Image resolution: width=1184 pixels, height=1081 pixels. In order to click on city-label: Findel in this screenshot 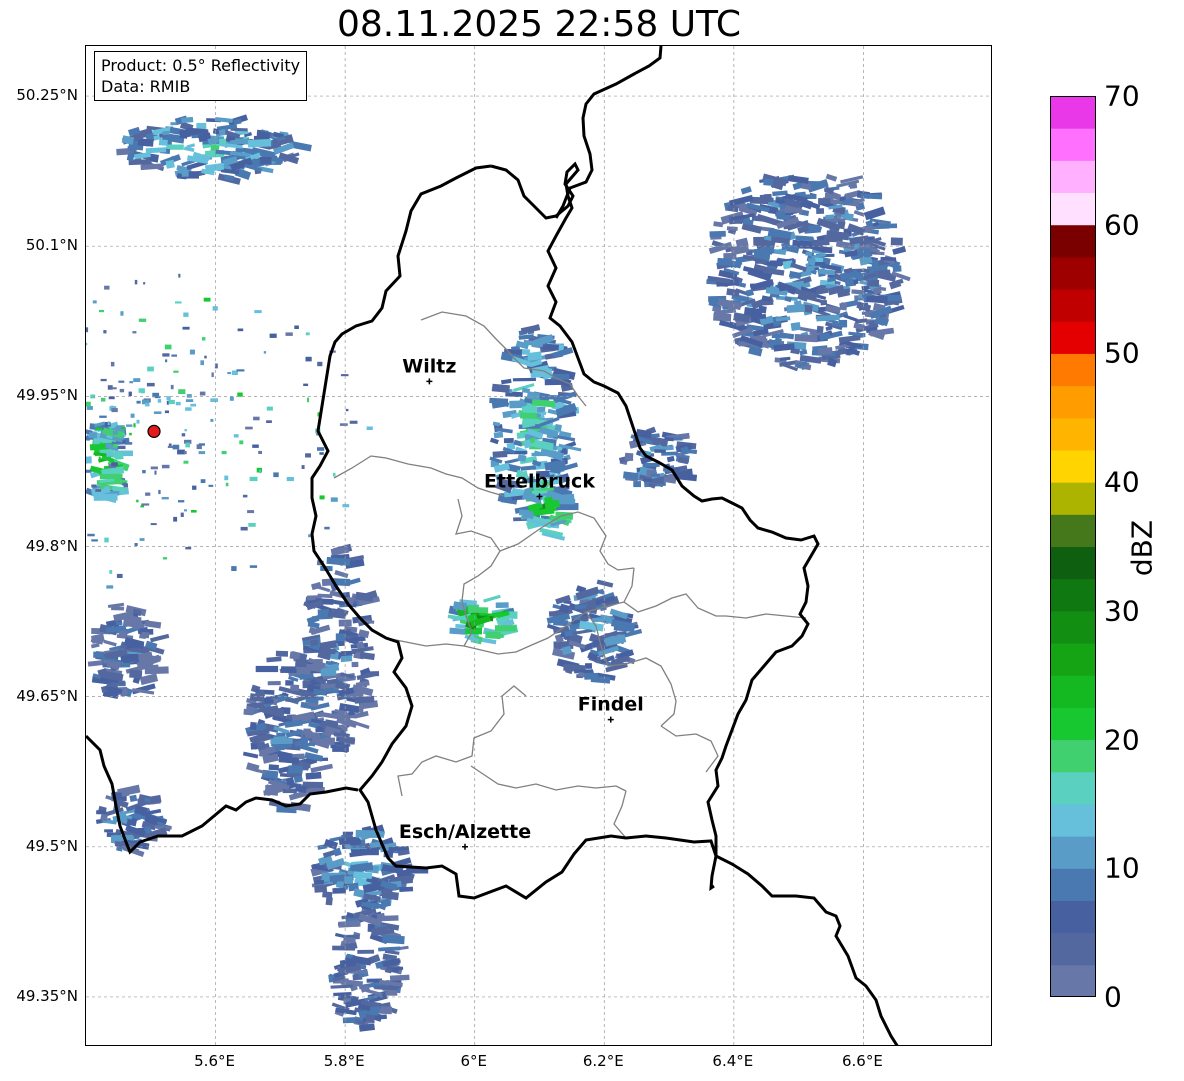, I will do `click(611, 705)`.